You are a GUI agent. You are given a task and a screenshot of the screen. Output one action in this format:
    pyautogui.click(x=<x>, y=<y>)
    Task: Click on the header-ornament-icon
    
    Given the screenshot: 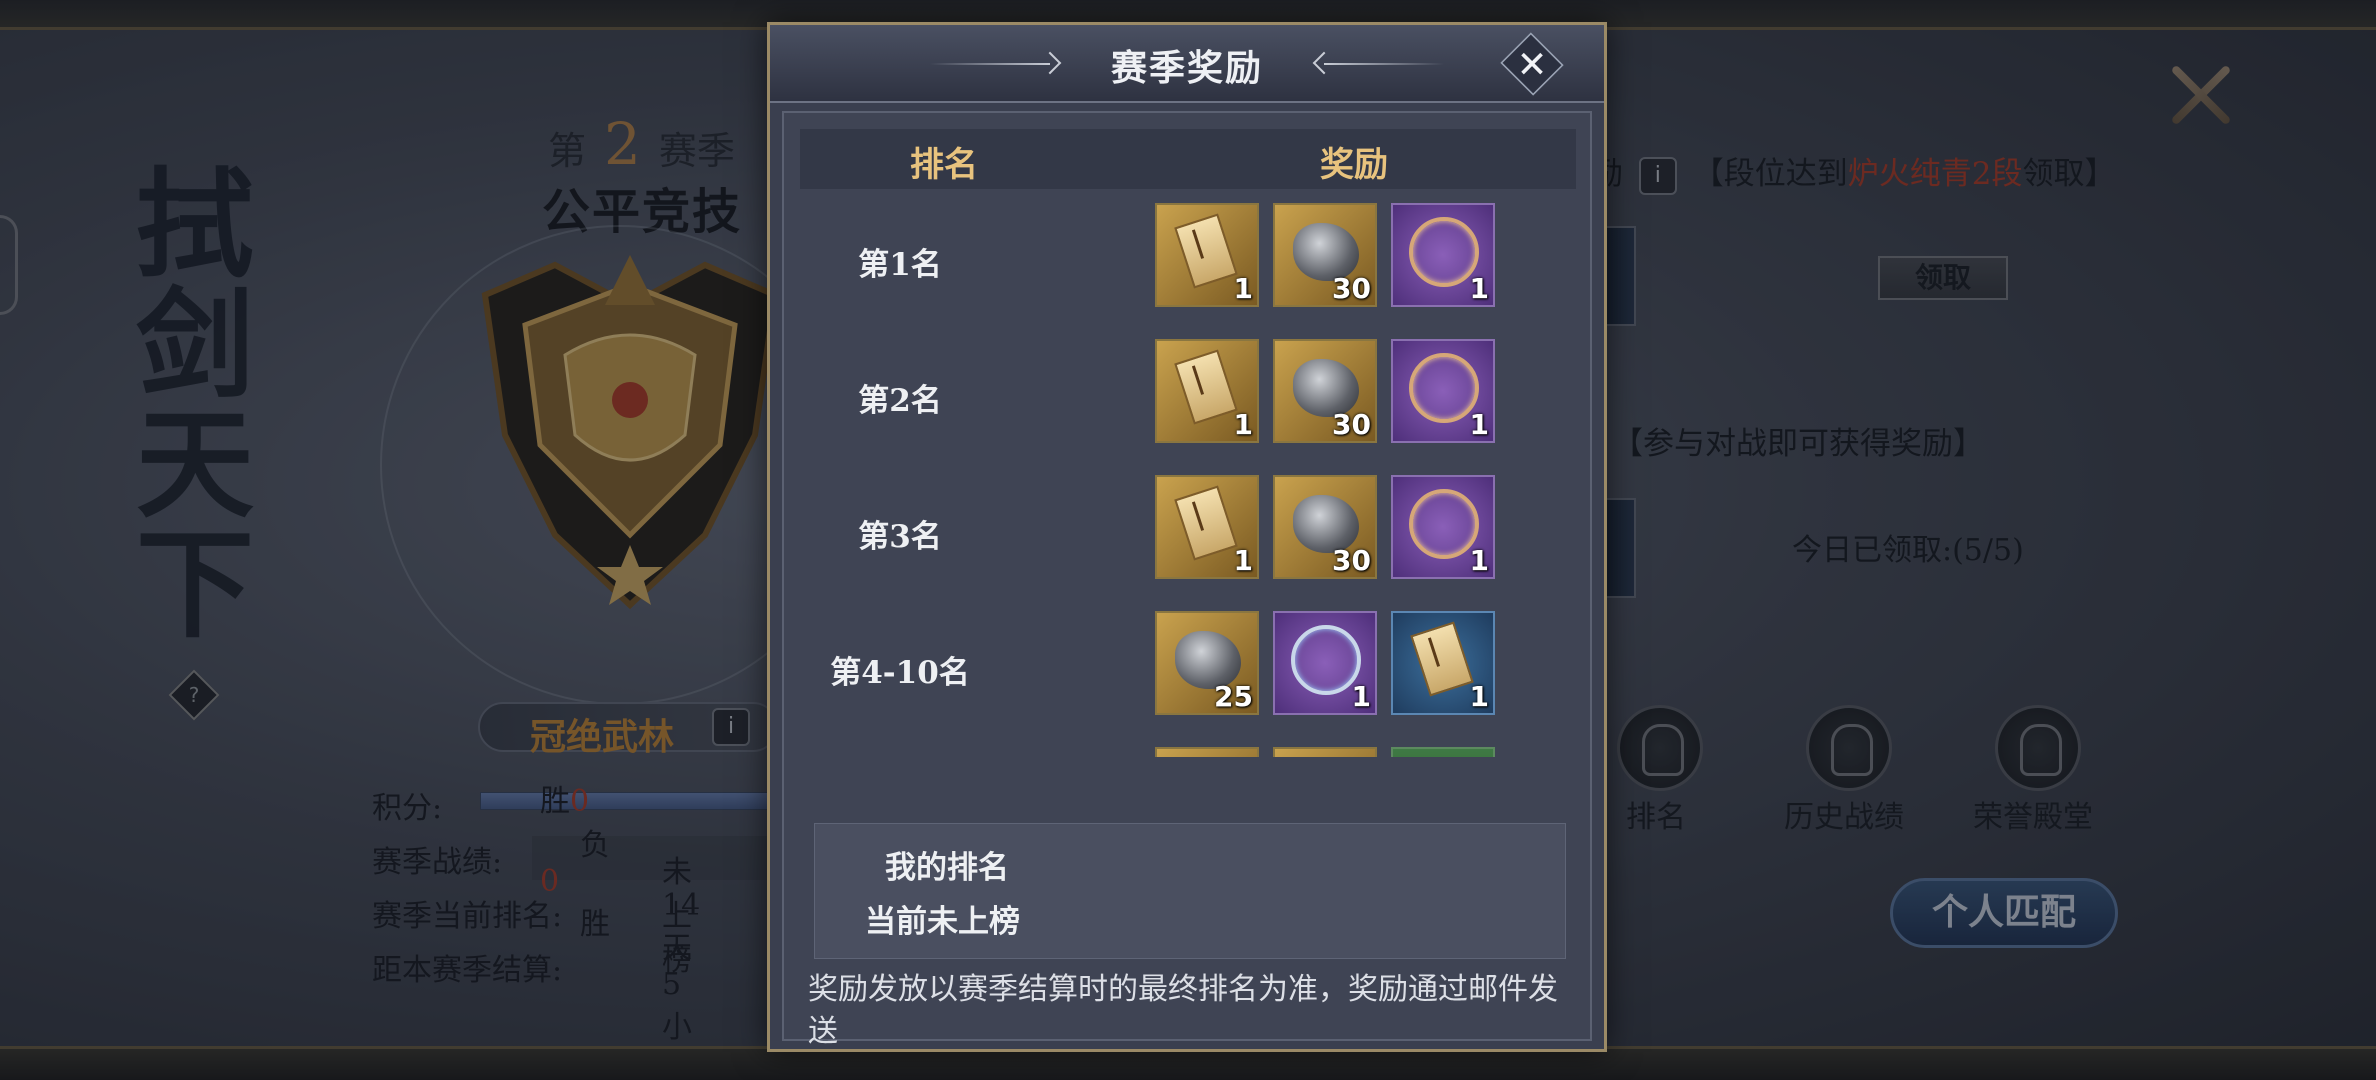 What is the action you would take?
    pyautogui.click(x=1384, y=64)
    